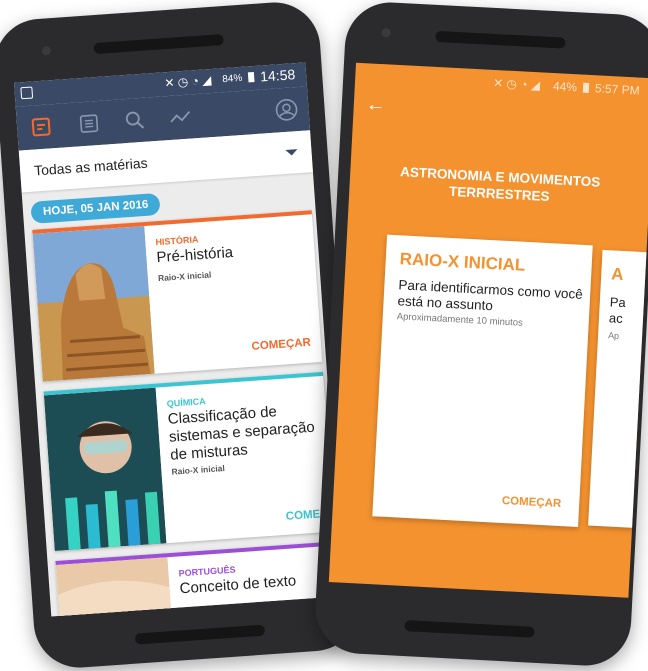 The image size is (648, 671). I want to click on list-icon, so click(89, 123).